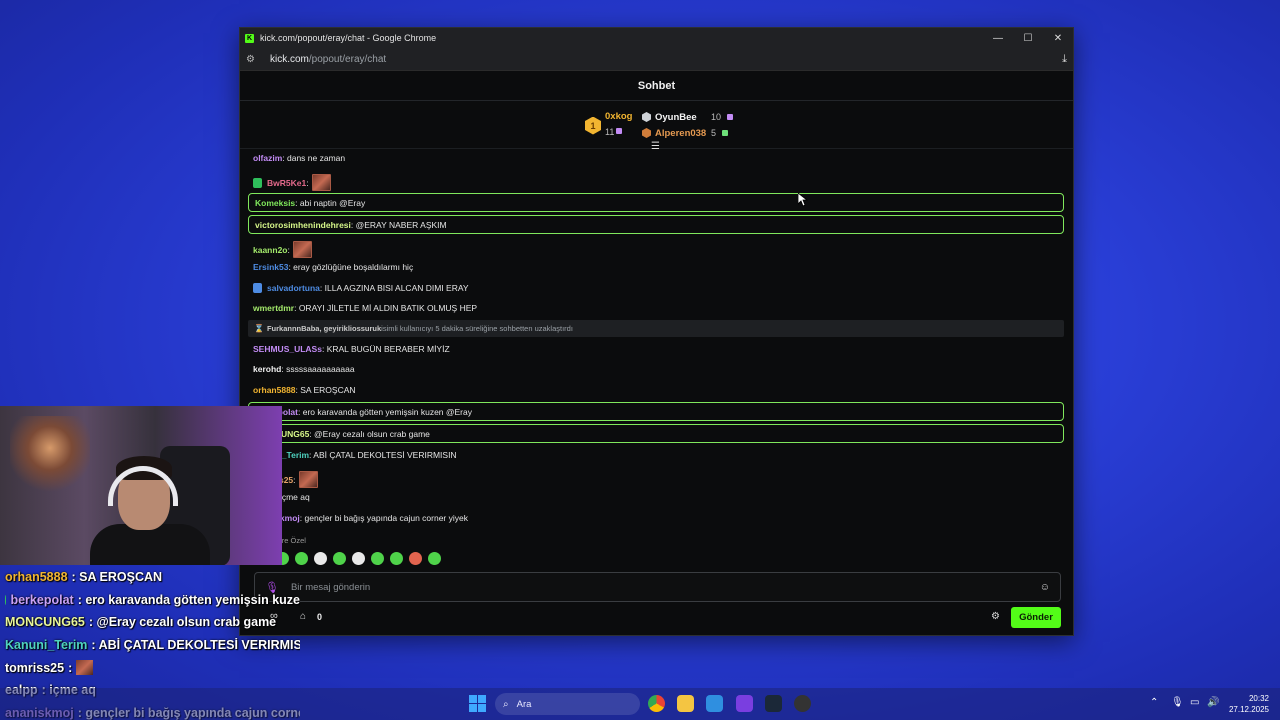 Image resolution: width=1280 pixels, height=720 pixels. Describe the element at coordinates (1248, 709) in the screenshot. I see `clock-date: 27.12.2025` at that location.